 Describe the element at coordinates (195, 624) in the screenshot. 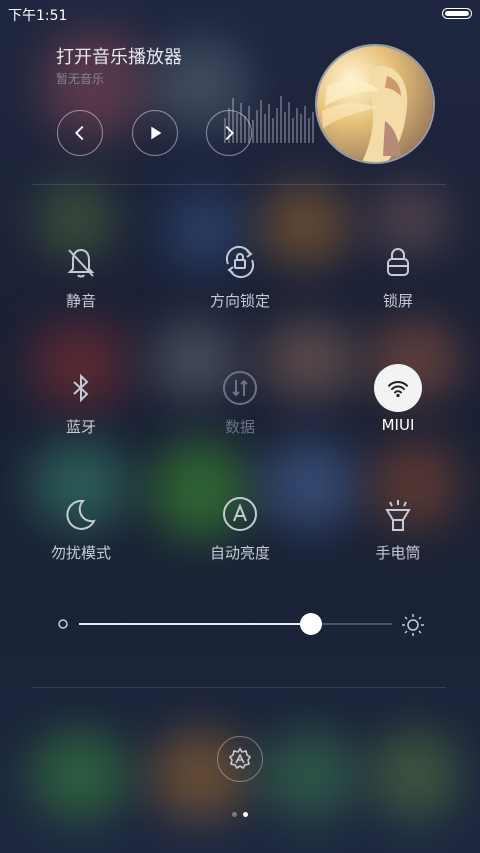

I see `brightness-slider-fill` at that location.